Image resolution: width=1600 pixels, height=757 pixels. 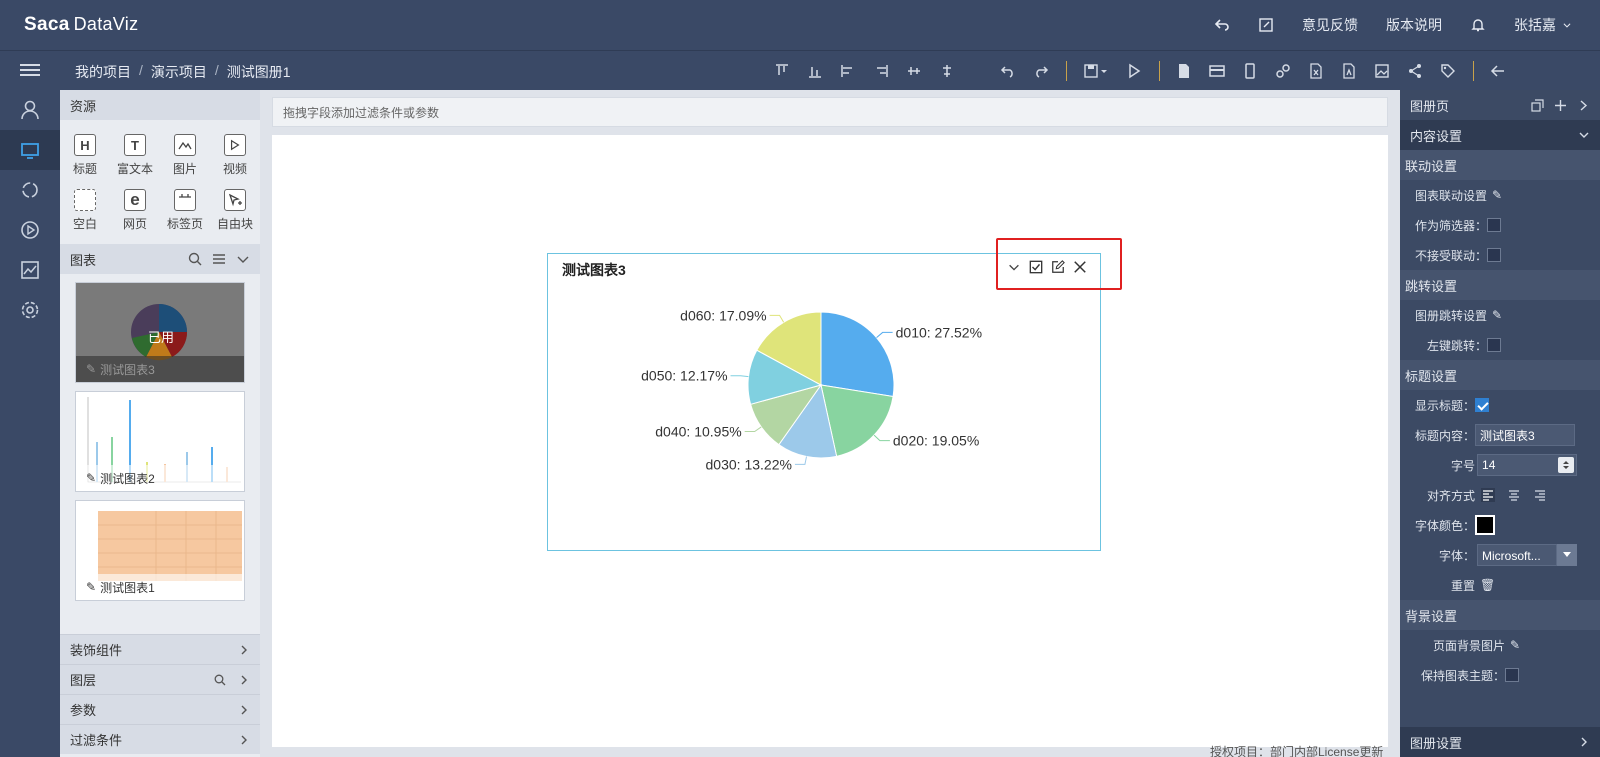 What do you see at coordinates (1514, 495) in the screenshot?
I see `align-center-icon` at bounding box center [1514, 495].